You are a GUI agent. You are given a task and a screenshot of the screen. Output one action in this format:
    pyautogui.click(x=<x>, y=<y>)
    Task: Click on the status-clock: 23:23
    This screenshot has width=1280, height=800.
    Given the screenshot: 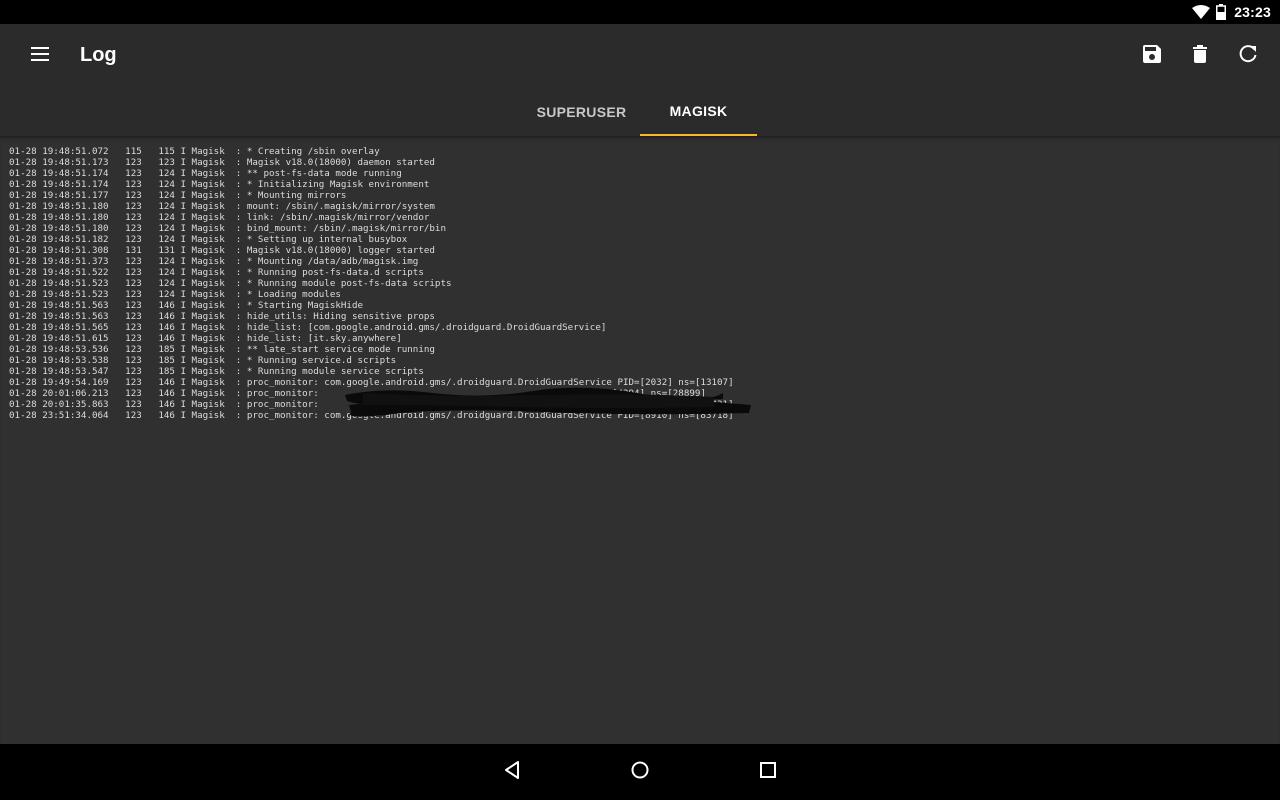 What is the action you would take?
    pyautogui.click(x=1252, y=12)
    